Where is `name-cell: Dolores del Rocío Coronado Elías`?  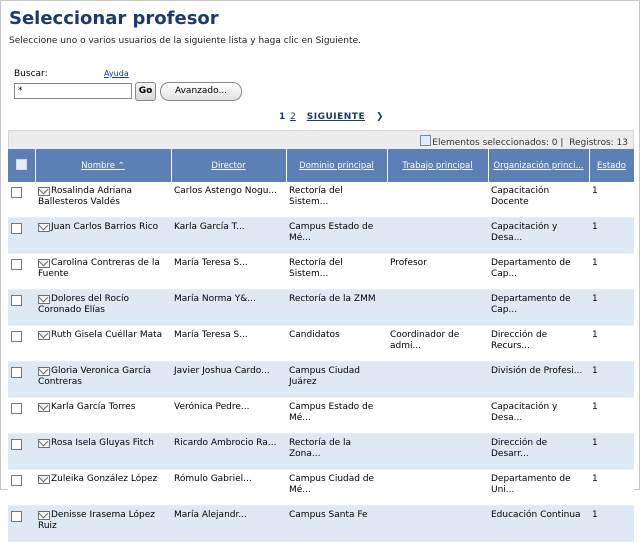 name-cell: Dolores del Rocío Coronado Elías is located at coordinates (103, 307).